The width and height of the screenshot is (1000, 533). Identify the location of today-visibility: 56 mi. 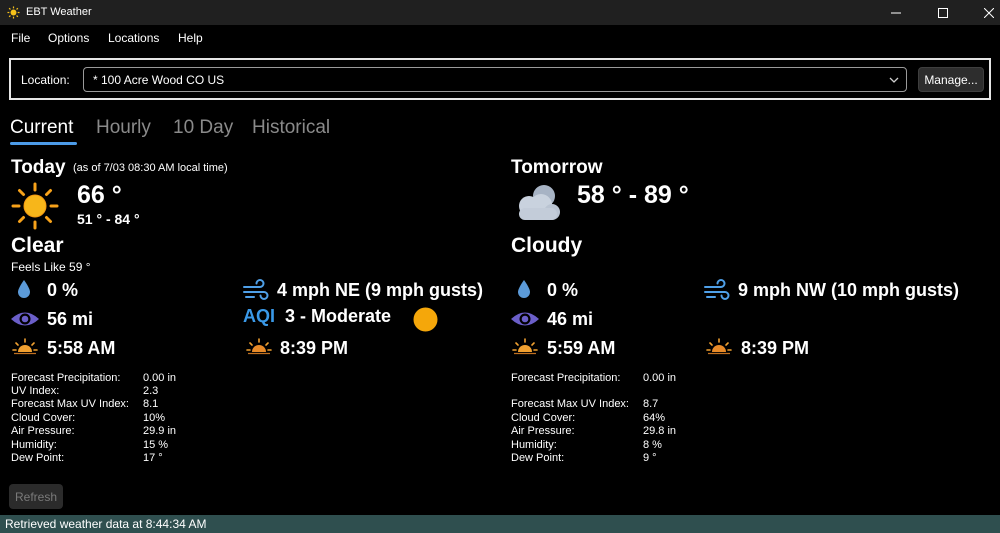
(70, 319).